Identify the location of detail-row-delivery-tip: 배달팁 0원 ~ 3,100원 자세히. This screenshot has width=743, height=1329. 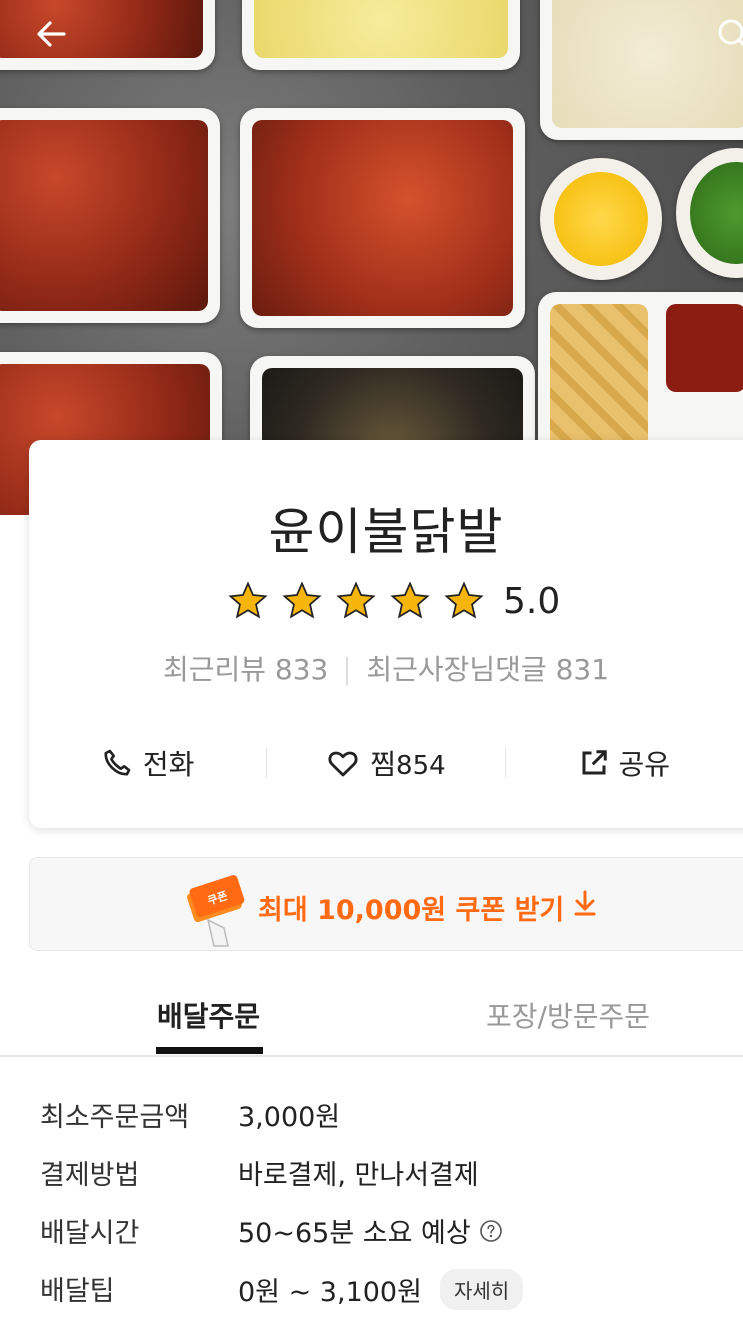
(380, 1298).